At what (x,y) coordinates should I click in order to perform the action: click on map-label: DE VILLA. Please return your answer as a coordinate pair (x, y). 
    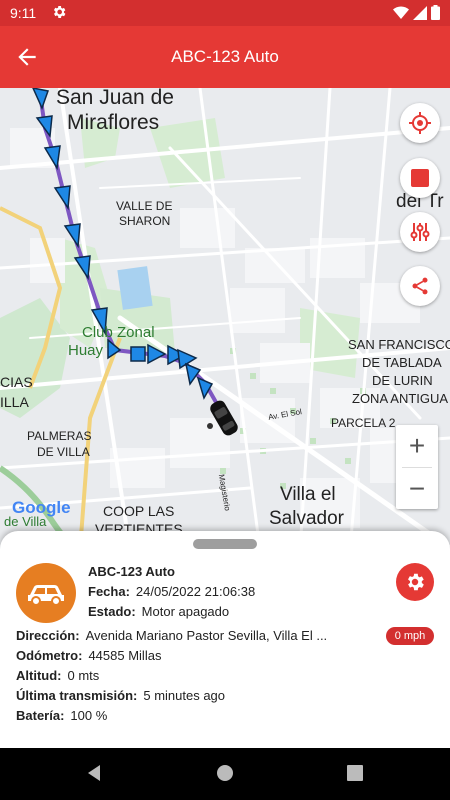
    Looking at the image, I should click on (63, 452).